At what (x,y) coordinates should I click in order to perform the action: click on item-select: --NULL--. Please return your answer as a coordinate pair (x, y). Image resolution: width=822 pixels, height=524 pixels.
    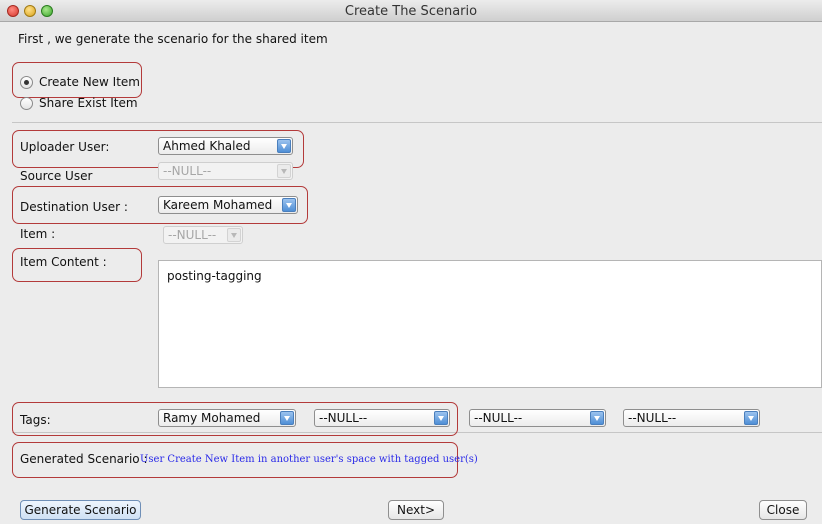
    Looking at the image, I should click on (203, 235).